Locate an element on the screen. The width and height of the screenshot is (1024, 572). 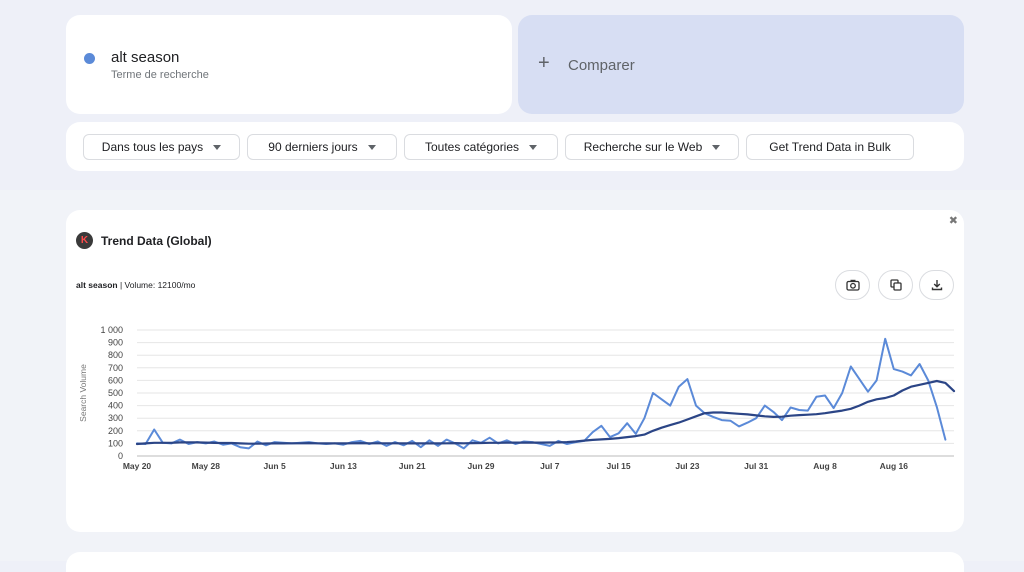
x-tick-label: Aug 8 is located at coordinates (825, 466).